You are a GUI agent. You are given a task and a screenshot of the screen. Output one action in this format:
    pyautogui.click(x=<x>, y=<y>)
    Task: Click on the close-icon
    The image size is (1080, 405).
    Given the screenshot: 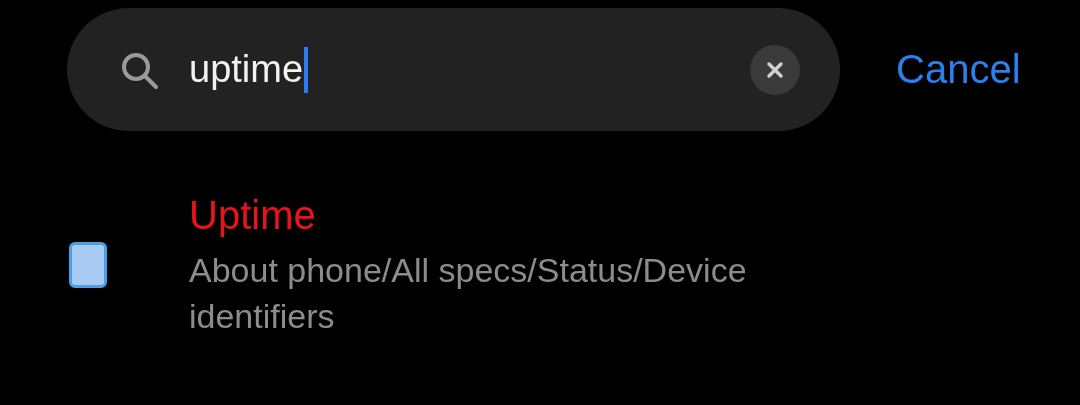 What is the action you would take?
    pyautogui.click(x=775, y=69)
    